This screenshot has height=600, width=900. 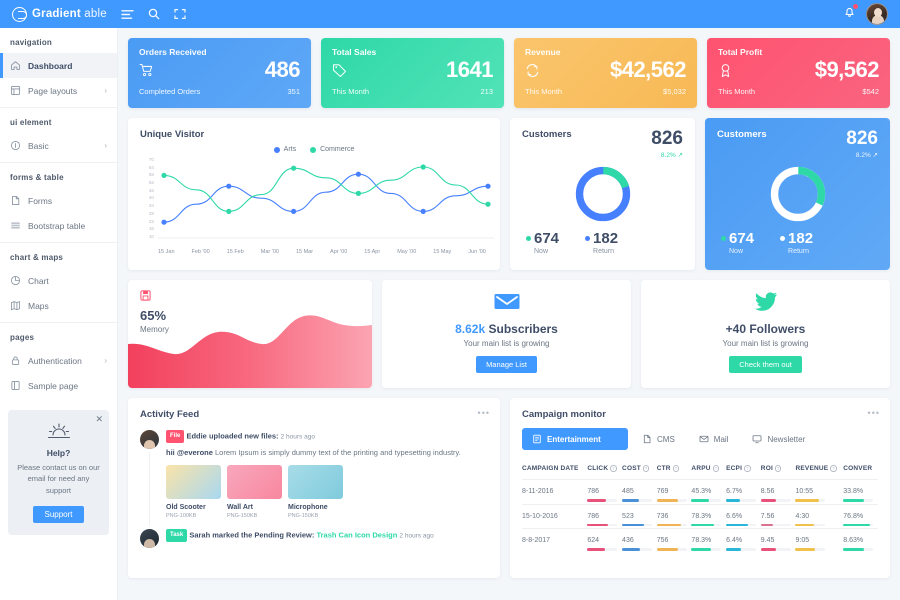 I want to click on notification-bell-button, so click(x=851, y=13).